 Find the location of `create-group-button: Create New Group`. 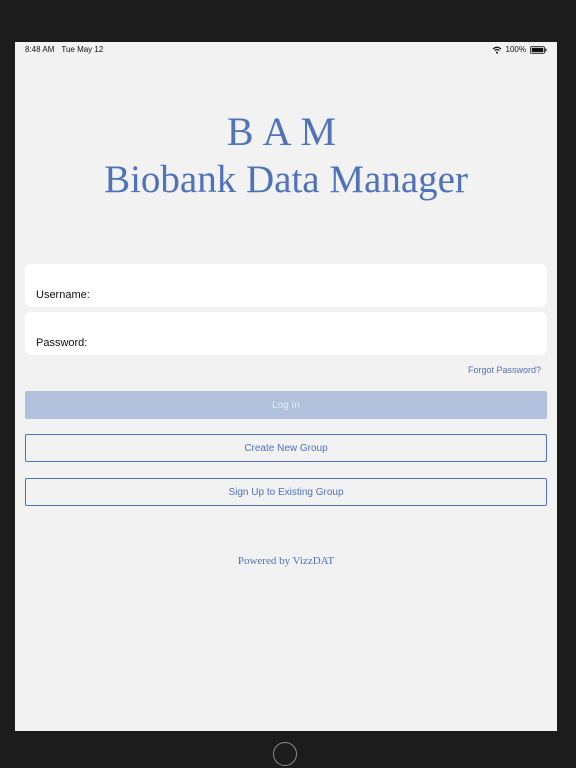

create-group-button: Create New Group is located at coordinates (286, 448).